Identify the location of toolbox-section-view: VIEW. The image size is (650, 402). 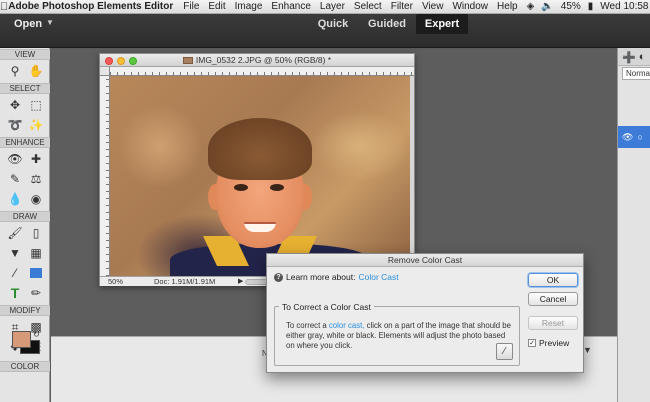
(25, 54).